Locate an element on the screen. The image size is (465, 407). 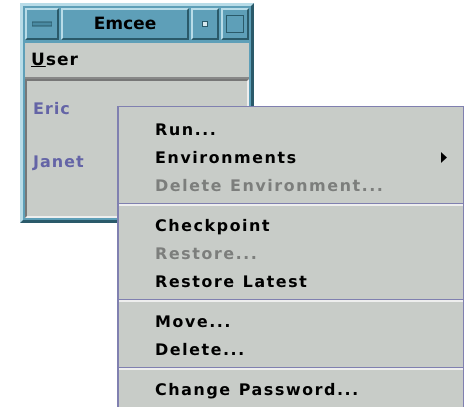
square-icon is located at coordinates (235, 24).